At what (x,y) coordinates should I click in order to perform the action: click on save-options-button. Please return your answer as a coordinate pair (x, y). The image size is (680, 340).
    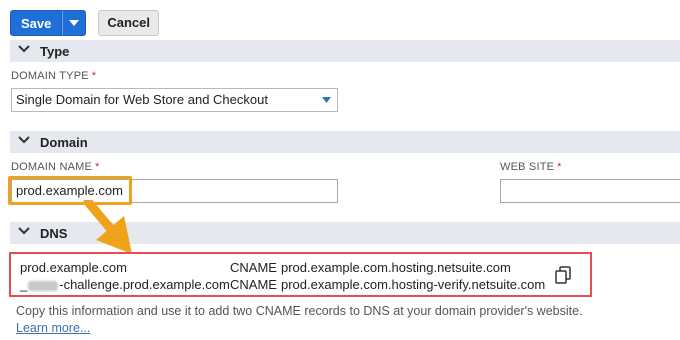
    Looking at the image, I should click on (74, 23).